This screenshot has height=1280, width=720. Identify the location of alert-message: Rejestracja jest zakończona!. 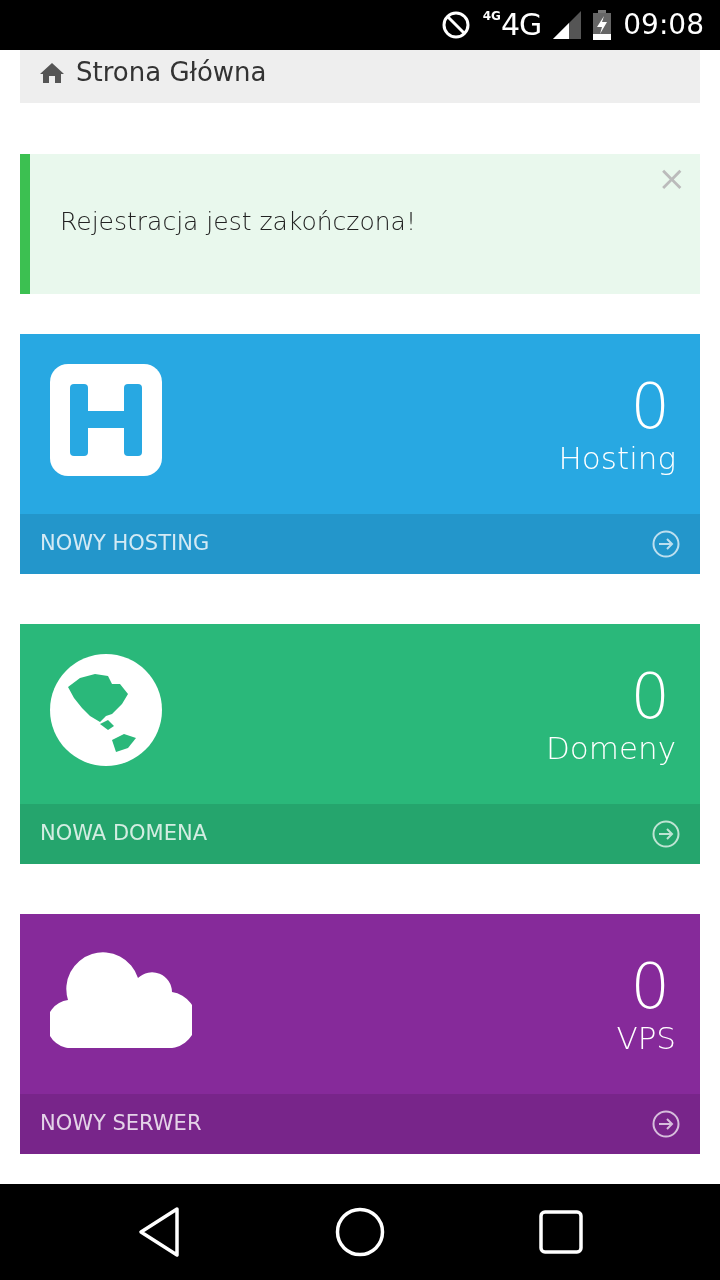
(238, 222).